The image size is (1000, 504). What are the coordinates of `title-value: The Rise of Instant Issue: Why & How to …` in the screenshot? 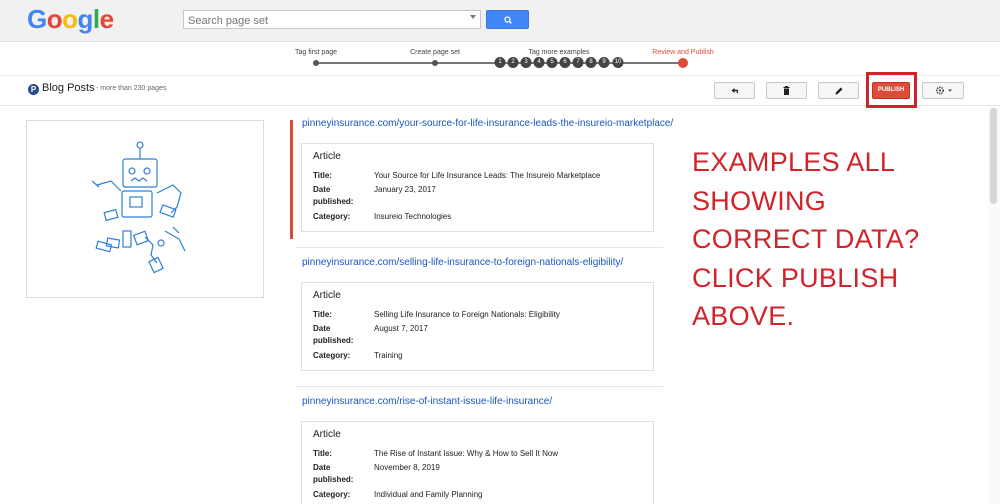 It's located at (466, 453).